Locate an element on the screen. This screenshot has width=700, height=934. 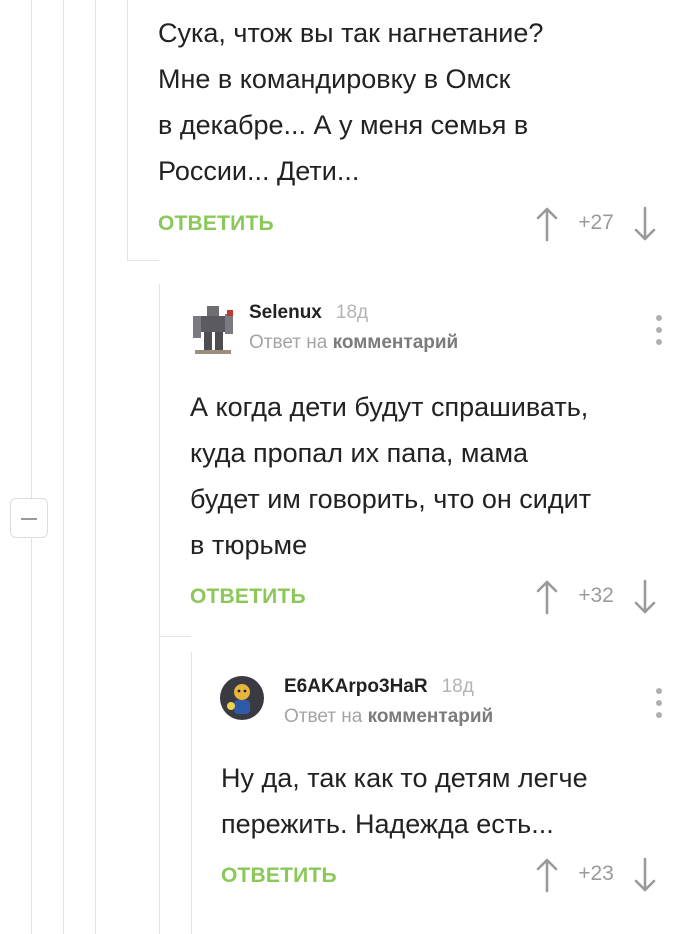
comment-rating: +27 is located at coordinates (596, 222).